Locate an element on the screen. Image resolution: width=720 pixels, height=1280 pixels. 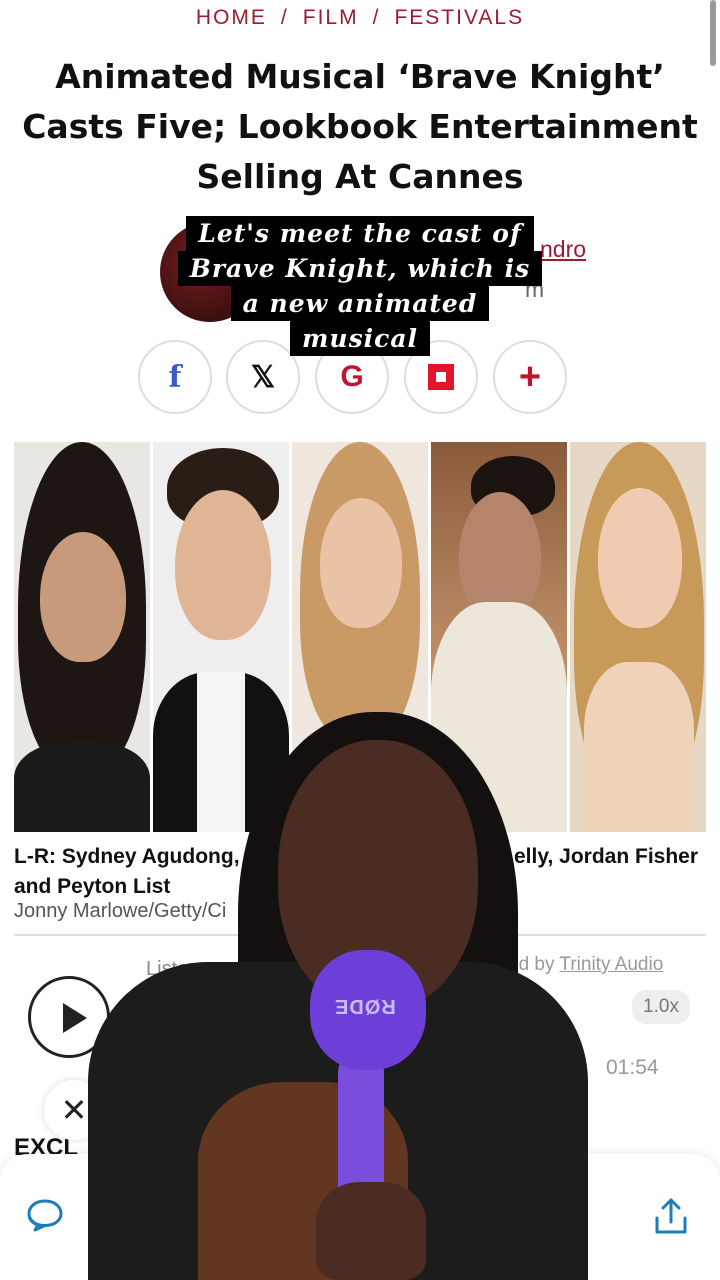
breadcrumb-film: FILM is located at coordinates (331, 17).